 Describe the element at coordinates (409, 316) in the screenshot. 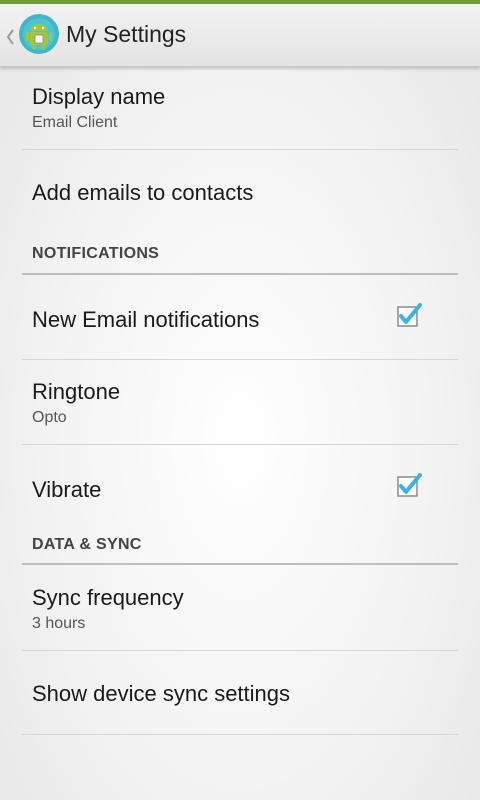

I see `new-email-checkbox` at that location.